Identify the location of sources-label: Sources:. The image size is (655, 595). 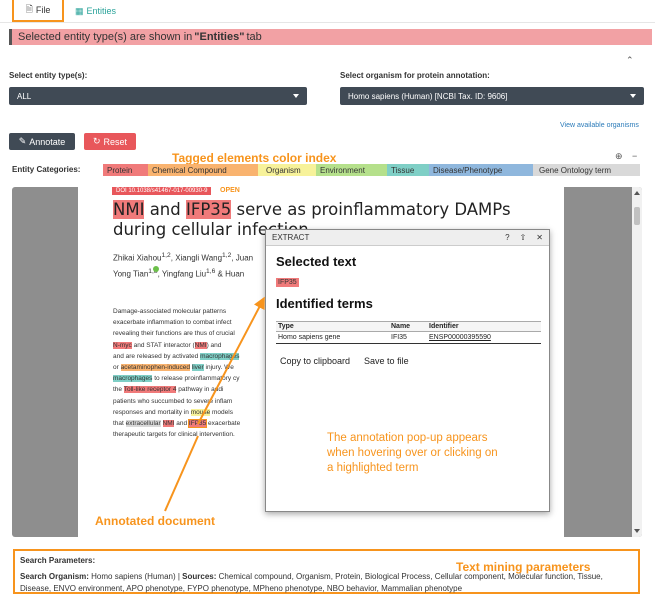
(199, 576).